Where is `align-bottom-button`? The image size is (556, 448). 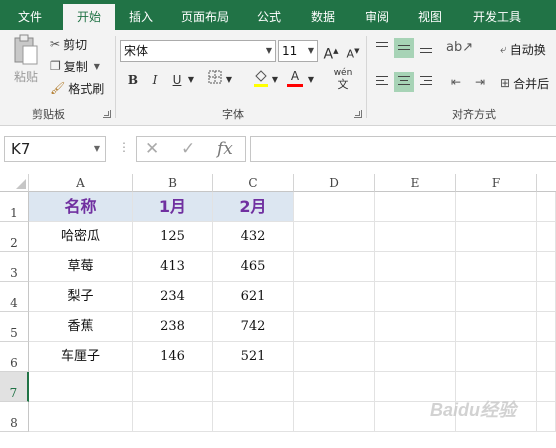
align-bottom-button is located at coordinates (426, 48).